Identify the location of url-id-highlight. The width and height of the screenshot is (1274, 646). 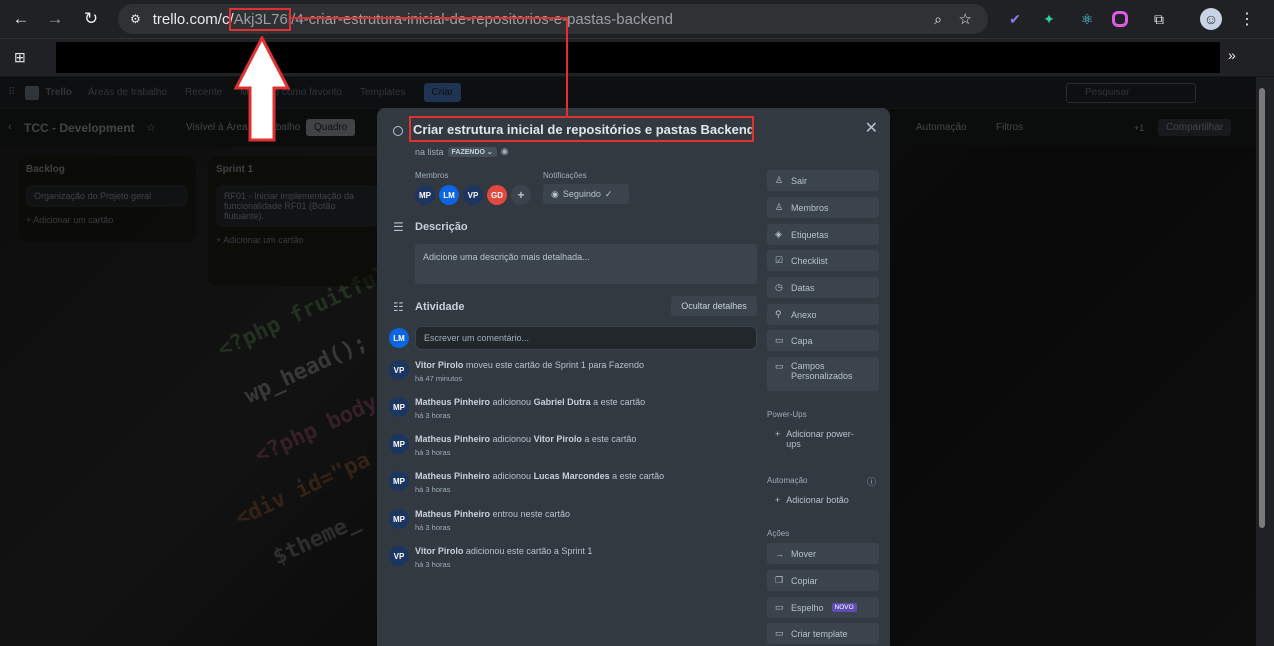
(260, 19).